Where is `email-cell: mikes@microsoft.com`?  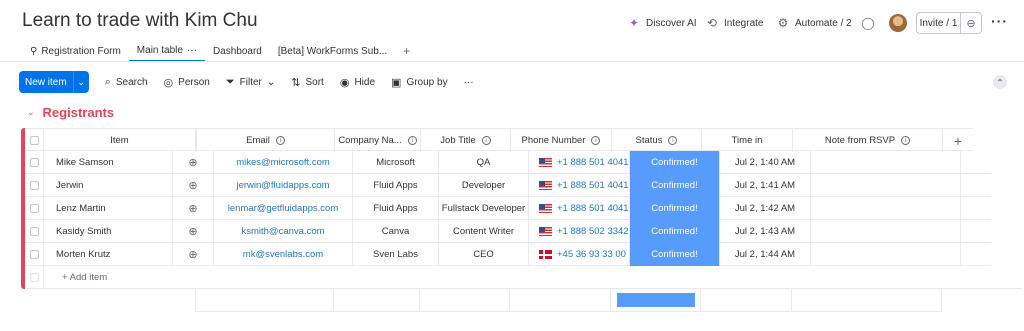 email-cell: mikes@microsoft.com is located at coordinates (283, 162).